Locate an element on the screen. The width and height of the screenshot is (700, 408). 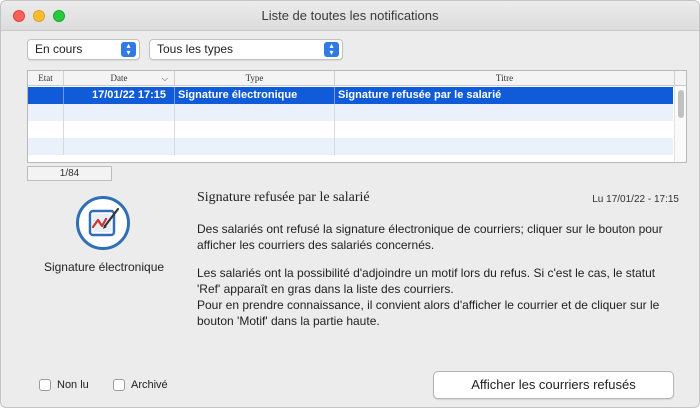
sort-descending-icon: ⌵ is located at coordinates (164, 78).